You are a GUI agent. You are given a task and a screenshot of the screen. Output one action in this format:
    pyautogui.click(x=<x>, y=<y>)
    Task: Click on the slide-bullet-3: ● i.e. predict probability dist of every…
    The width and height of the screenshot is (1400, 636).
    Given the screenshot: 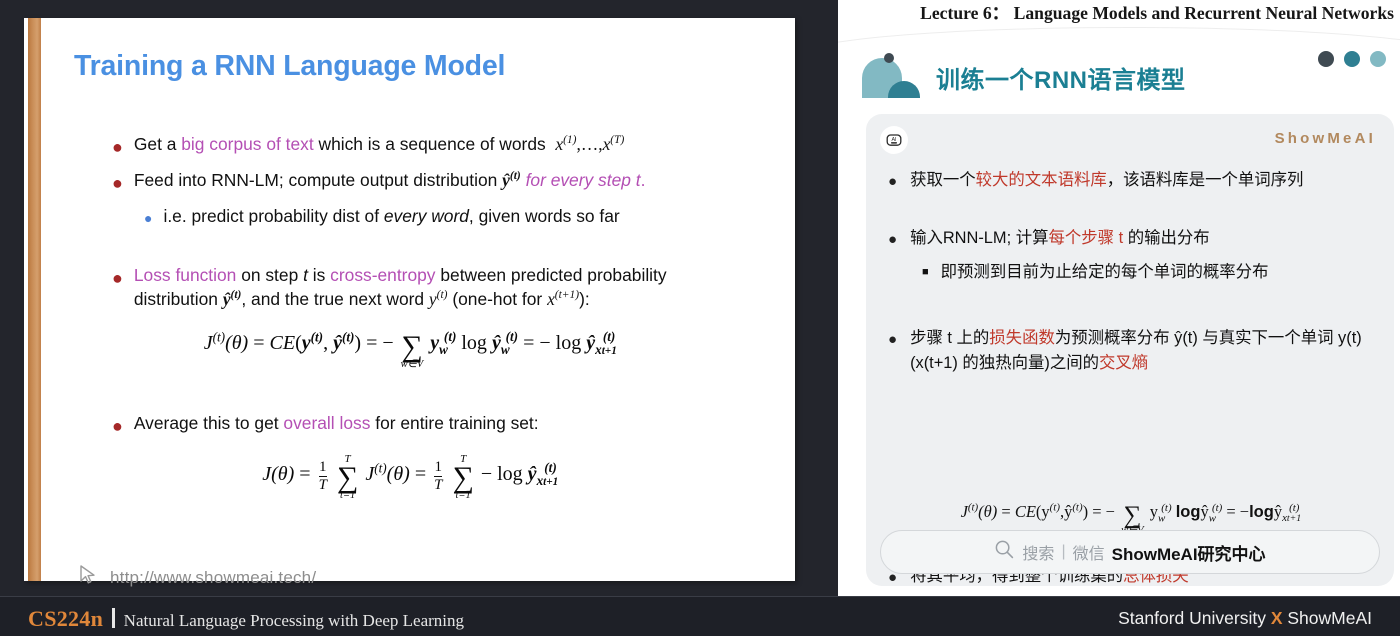 What is the action you would take?
    pyautogui.click(x=382, y=216)
    